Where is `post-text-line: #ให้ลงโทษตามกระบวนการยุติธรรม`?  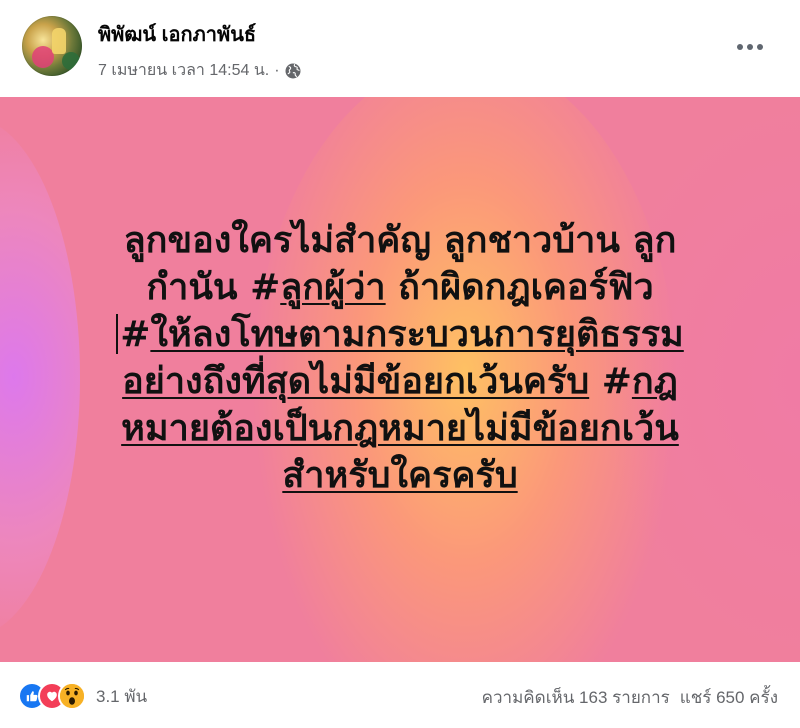
post-text-line: #ให้ลงโทษตามกระบวนการยุติธรรม is located at coordinates (400, 334).